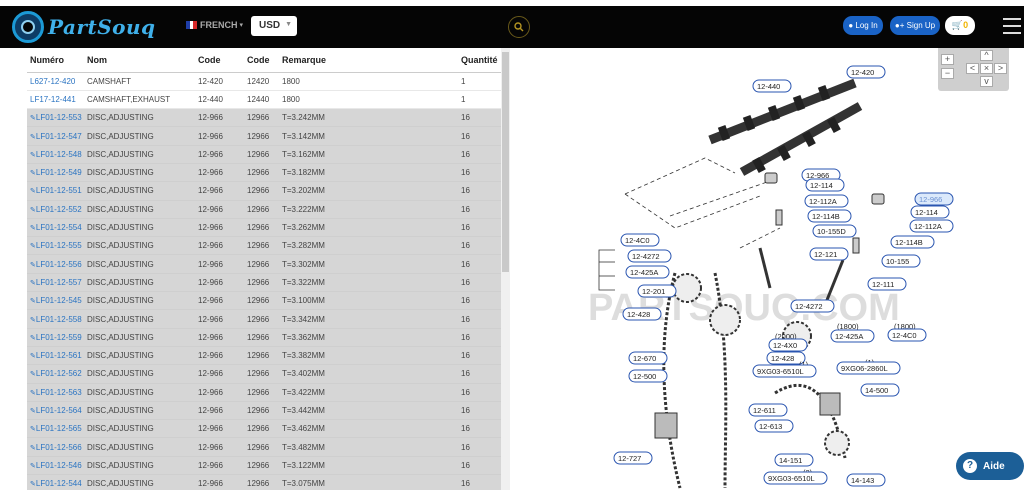  I want to click on cart-button: 🛒0, so click(960, 25).